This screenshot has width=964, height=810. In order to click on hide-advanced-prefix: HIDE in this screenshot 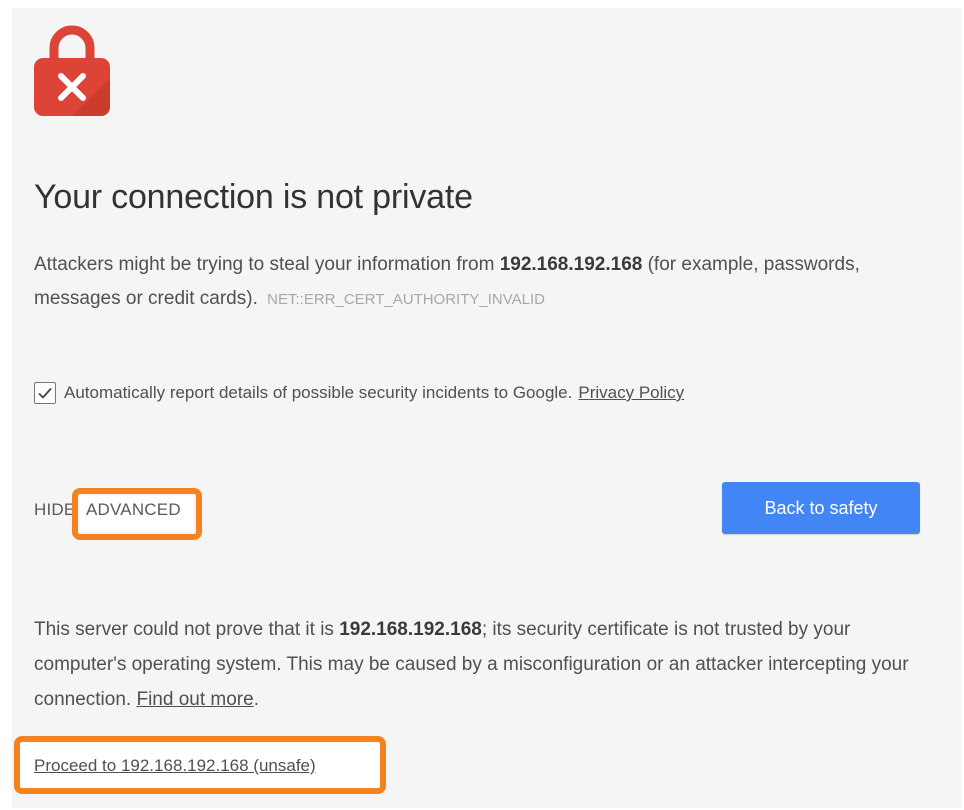, I will do `click(54, 509)`.